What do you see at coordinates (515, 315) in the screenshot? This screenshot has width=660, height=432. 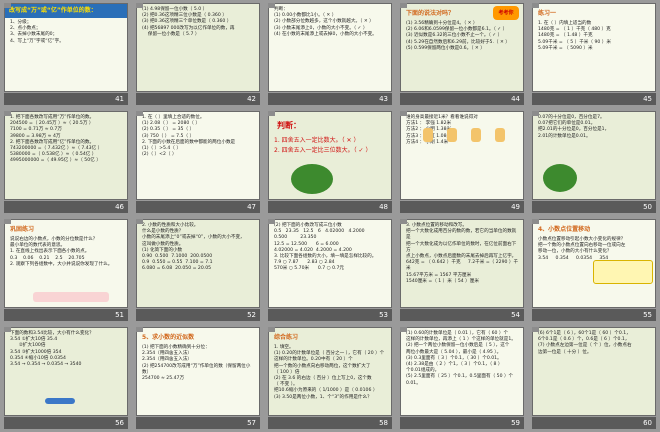 I see `slide-number: 54` at bounding box center [515, 315].